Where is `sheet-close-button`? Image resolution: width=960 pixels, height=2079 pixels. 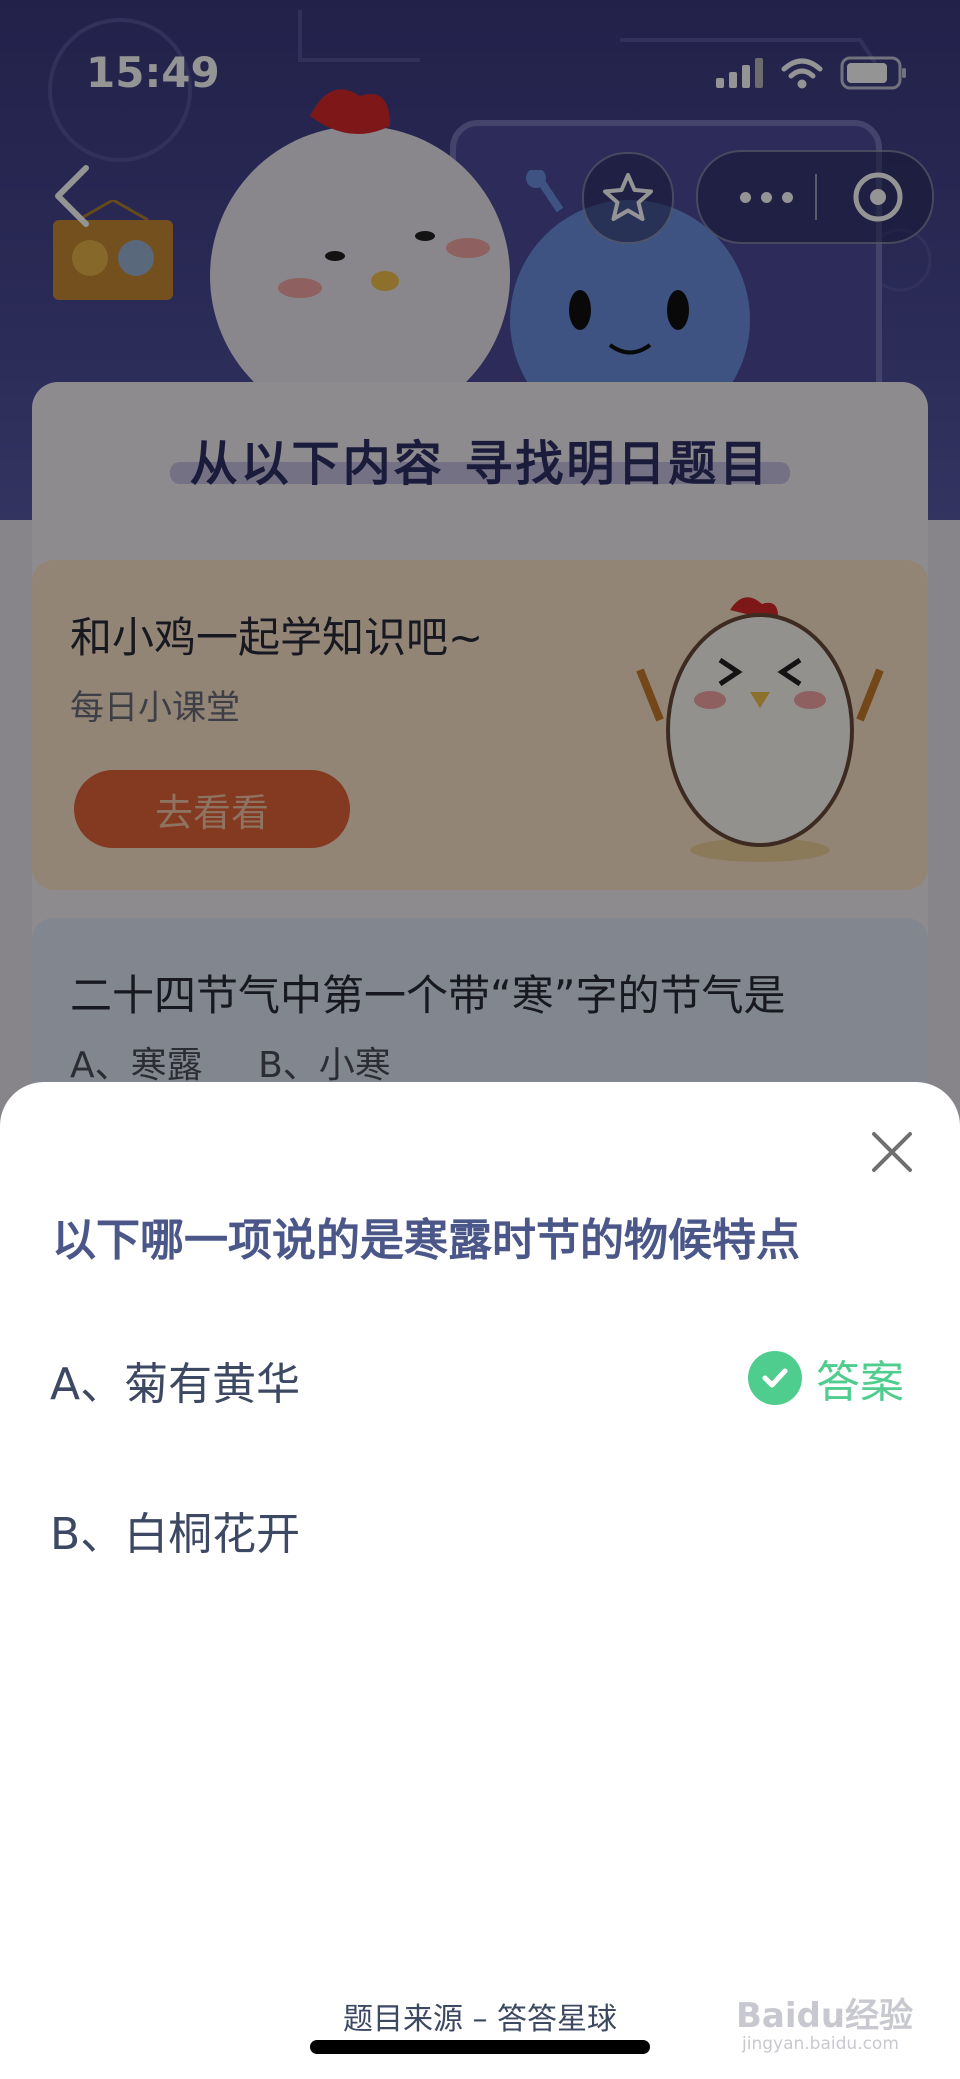
sheet-close-button is located at coordinates (892, 1152).